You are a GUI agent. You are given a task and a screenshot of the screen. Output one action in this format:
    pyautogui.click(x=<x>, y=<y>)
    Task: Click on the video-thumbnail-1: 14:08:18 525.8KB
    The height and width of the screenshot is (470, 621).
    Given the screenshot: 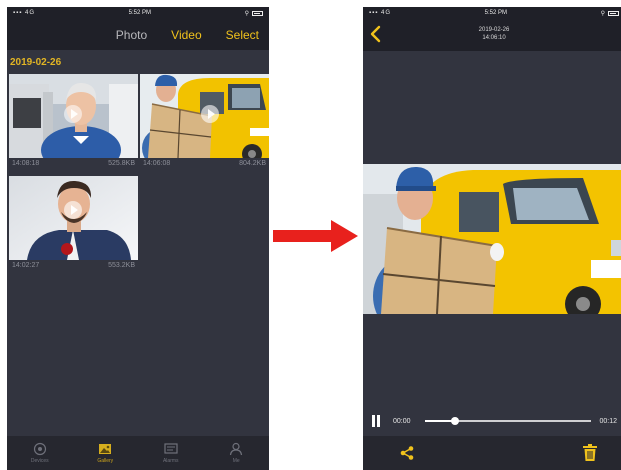 What is the action you would take?
    pyautogui.click(x=73, y=122)
    